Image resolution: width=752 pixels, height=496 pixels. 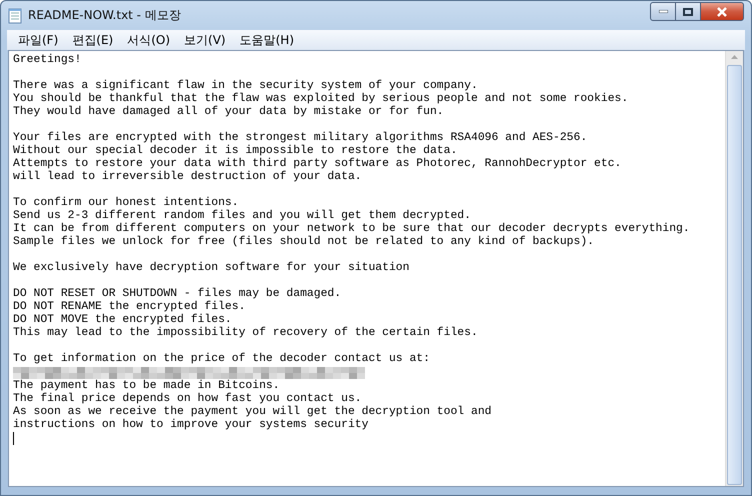 I want to click on menu-item: 파일(F), so click(x=38, y=40).